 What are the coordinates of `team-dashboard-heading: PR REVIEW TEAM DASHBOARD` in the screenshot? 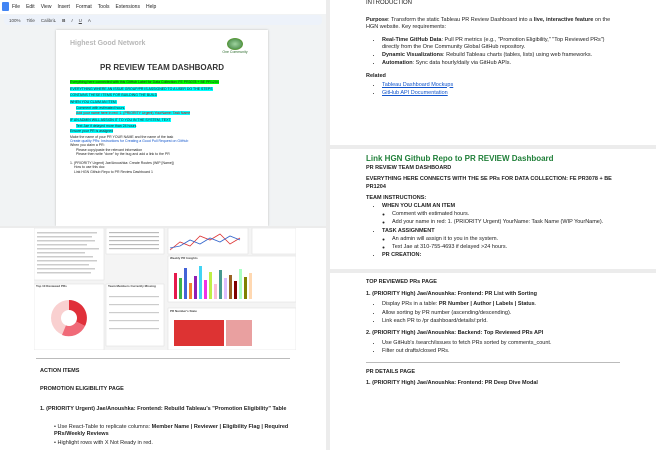 It's located at (409, 168).